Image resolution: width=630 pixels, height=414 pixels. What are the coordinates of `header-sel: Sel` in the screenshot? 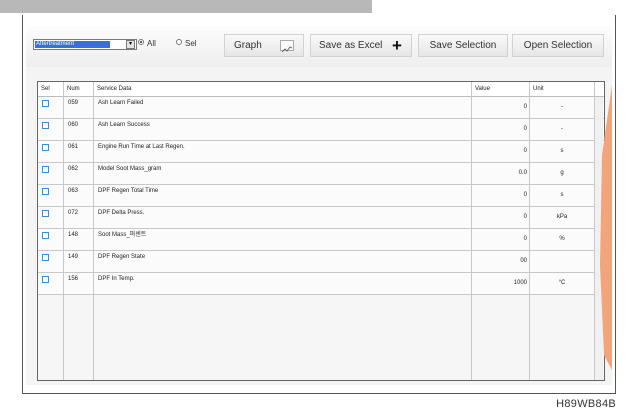 It's located at (45, 89).